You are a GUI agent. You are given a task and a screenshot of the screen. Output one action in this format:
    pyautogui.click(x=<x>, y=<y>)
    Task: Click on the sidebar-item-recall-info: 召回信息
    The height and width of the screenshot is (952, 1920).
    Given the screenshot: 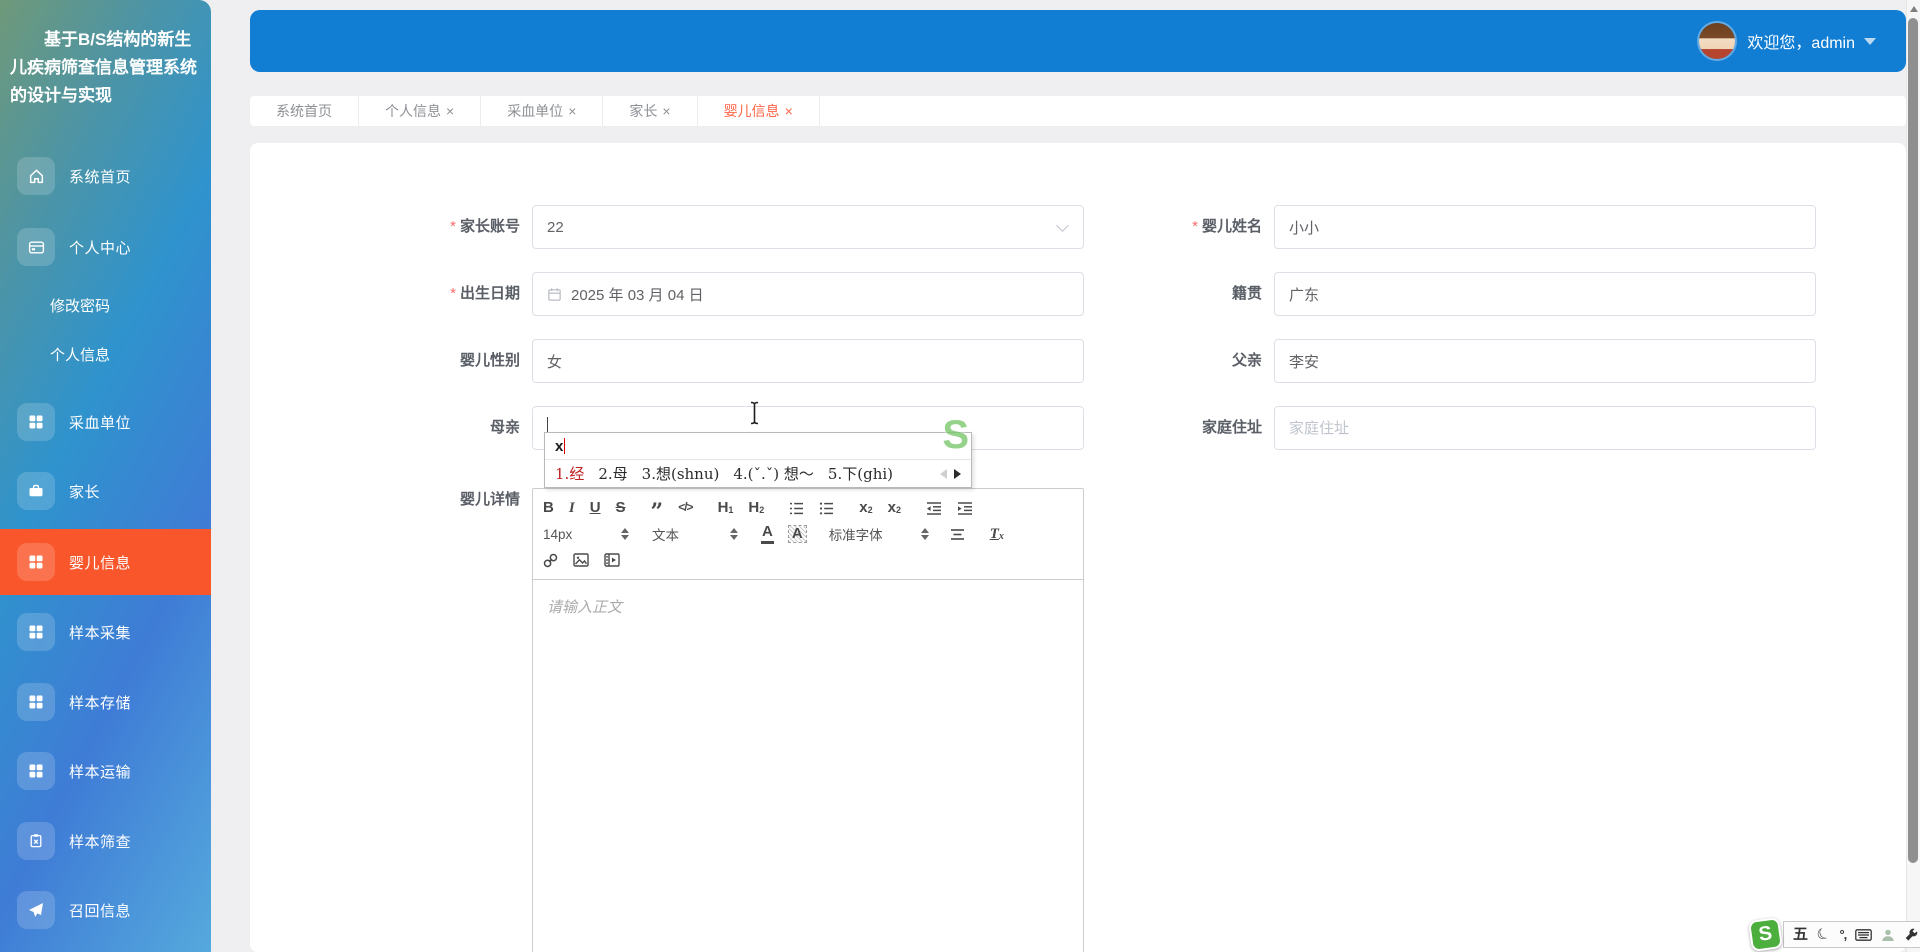 What is the action you would take?
    pyautogui.click(x=105, y=910)
    